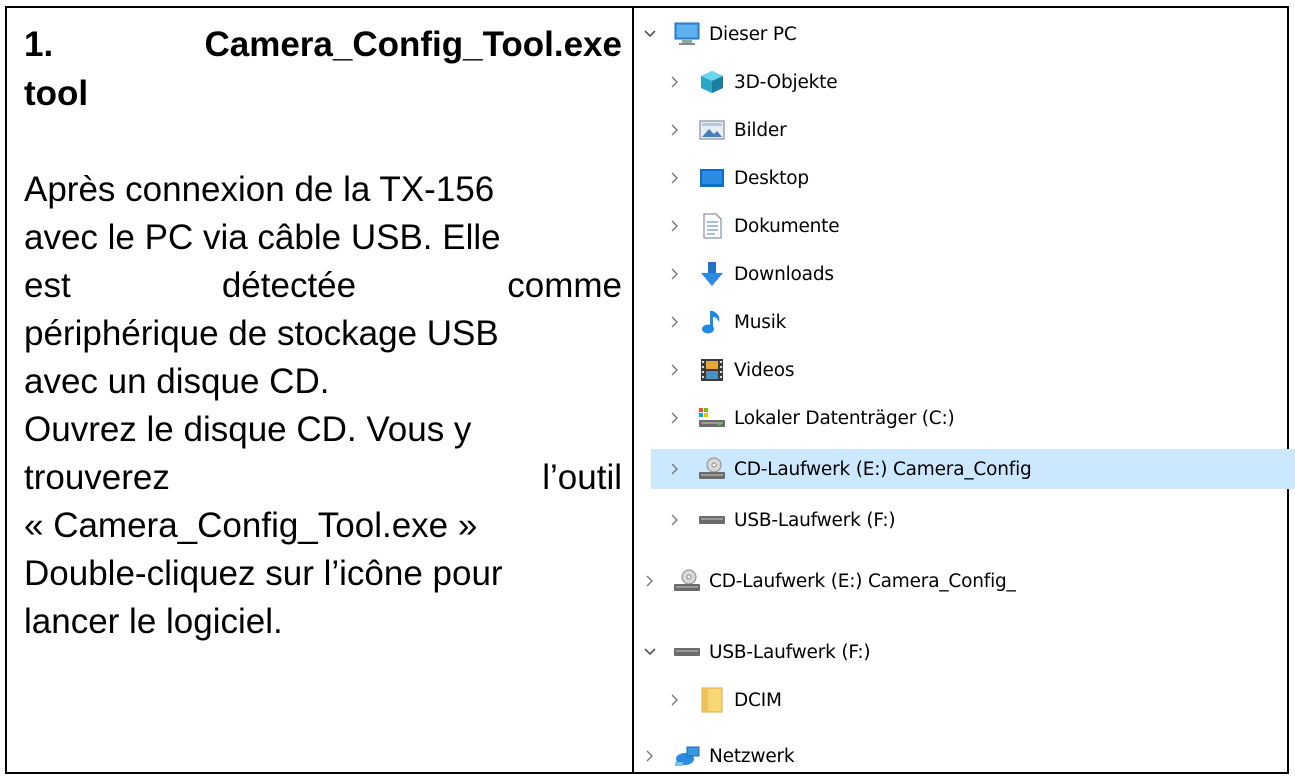 This screenshot has width=1295, height=780. Describe the element at coordinates (261, 333) in the screenshot. I see `text-line-content: périphérique de stockage USB` at that location.